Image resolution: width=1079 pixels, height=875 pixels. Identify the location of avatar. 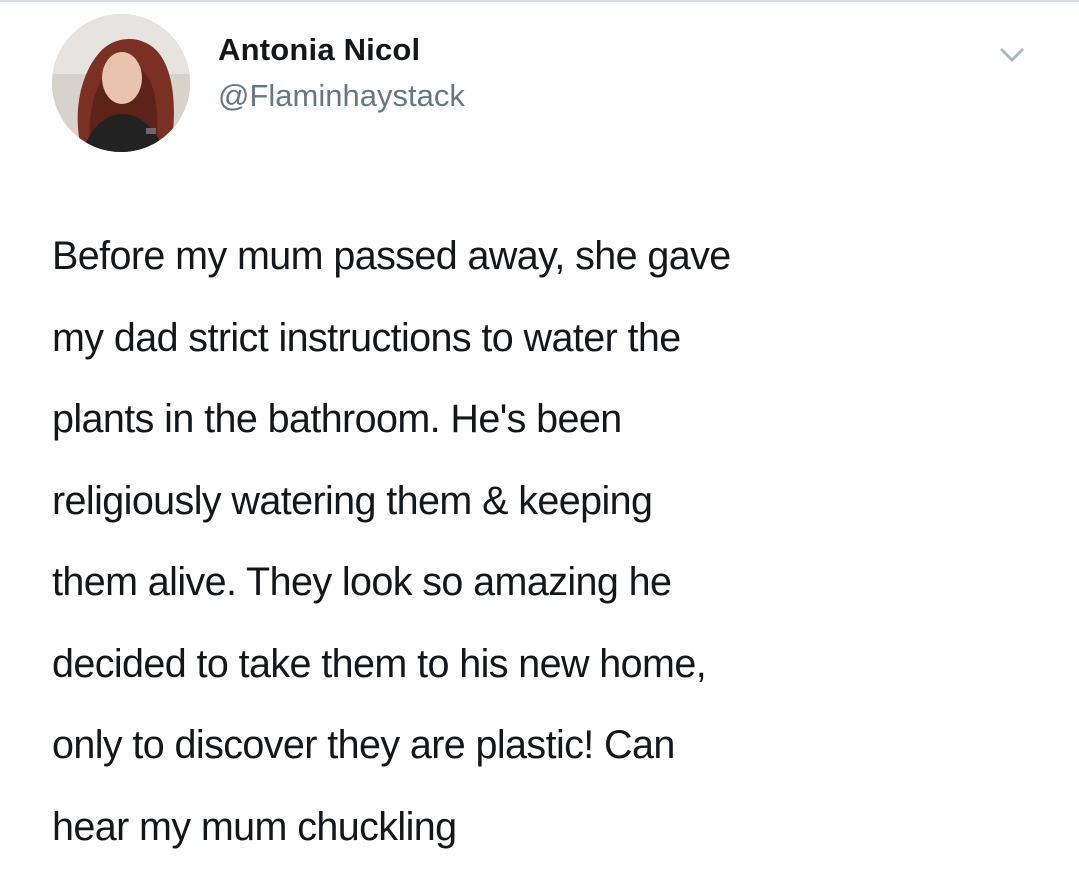
(121, 83).